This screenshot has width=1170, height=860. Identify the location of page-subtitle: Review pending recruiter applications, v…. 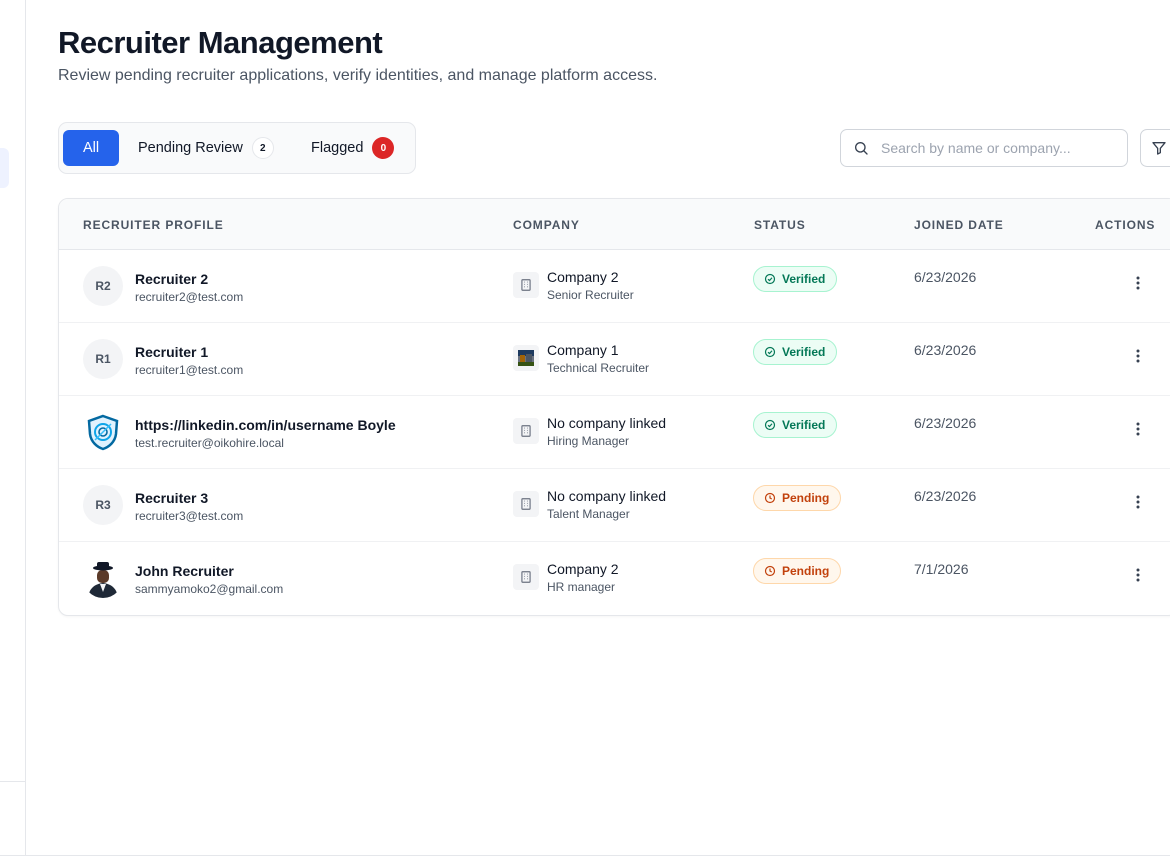
(358, 75).